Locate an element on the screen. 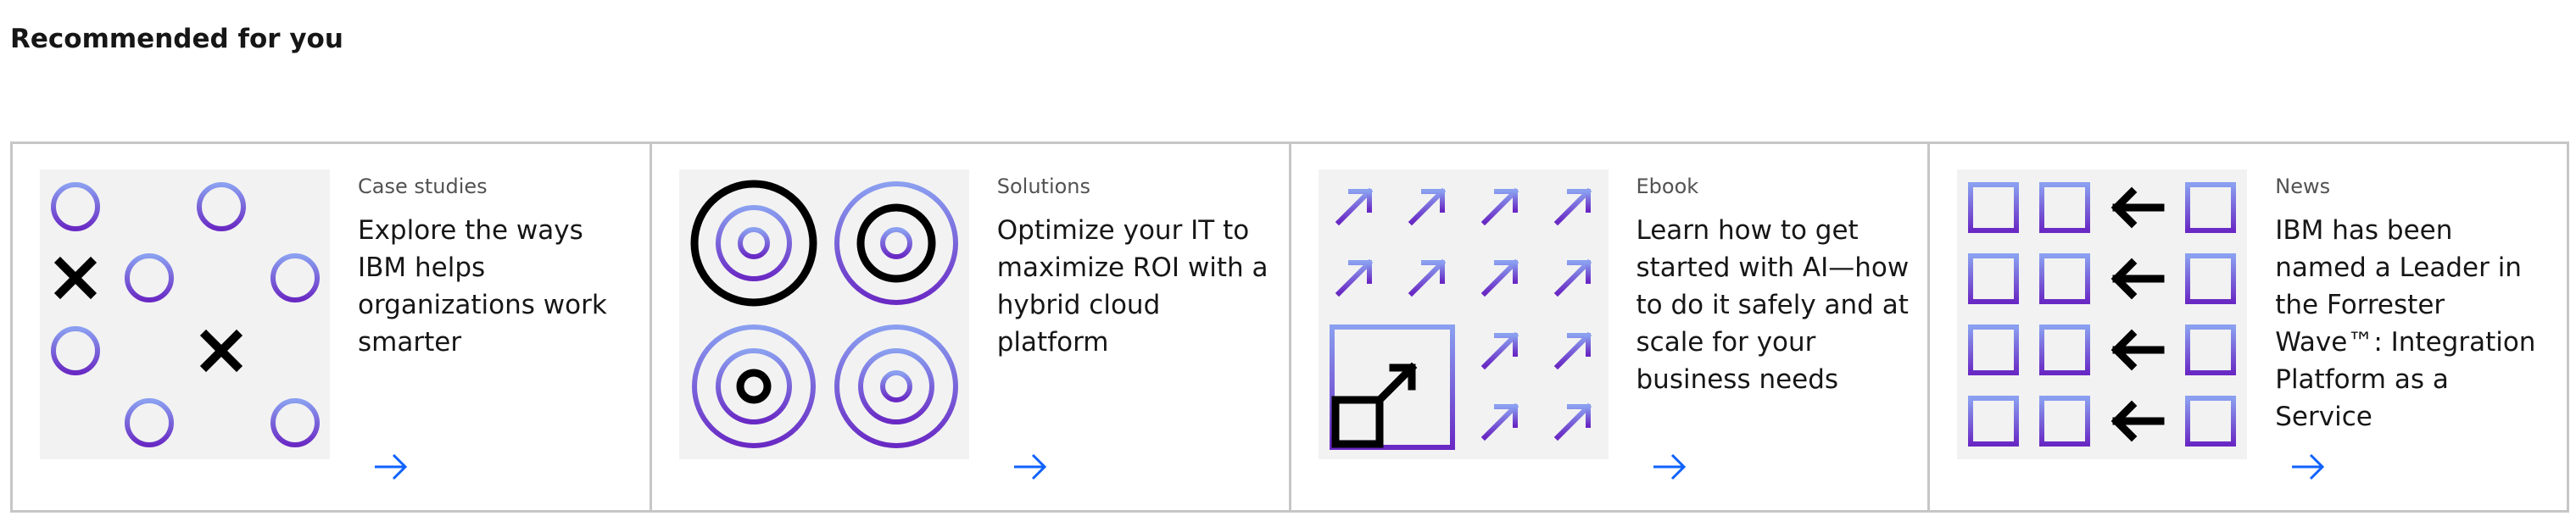  card-eyebrow: Ebook is located at coordinates (1667, 186).